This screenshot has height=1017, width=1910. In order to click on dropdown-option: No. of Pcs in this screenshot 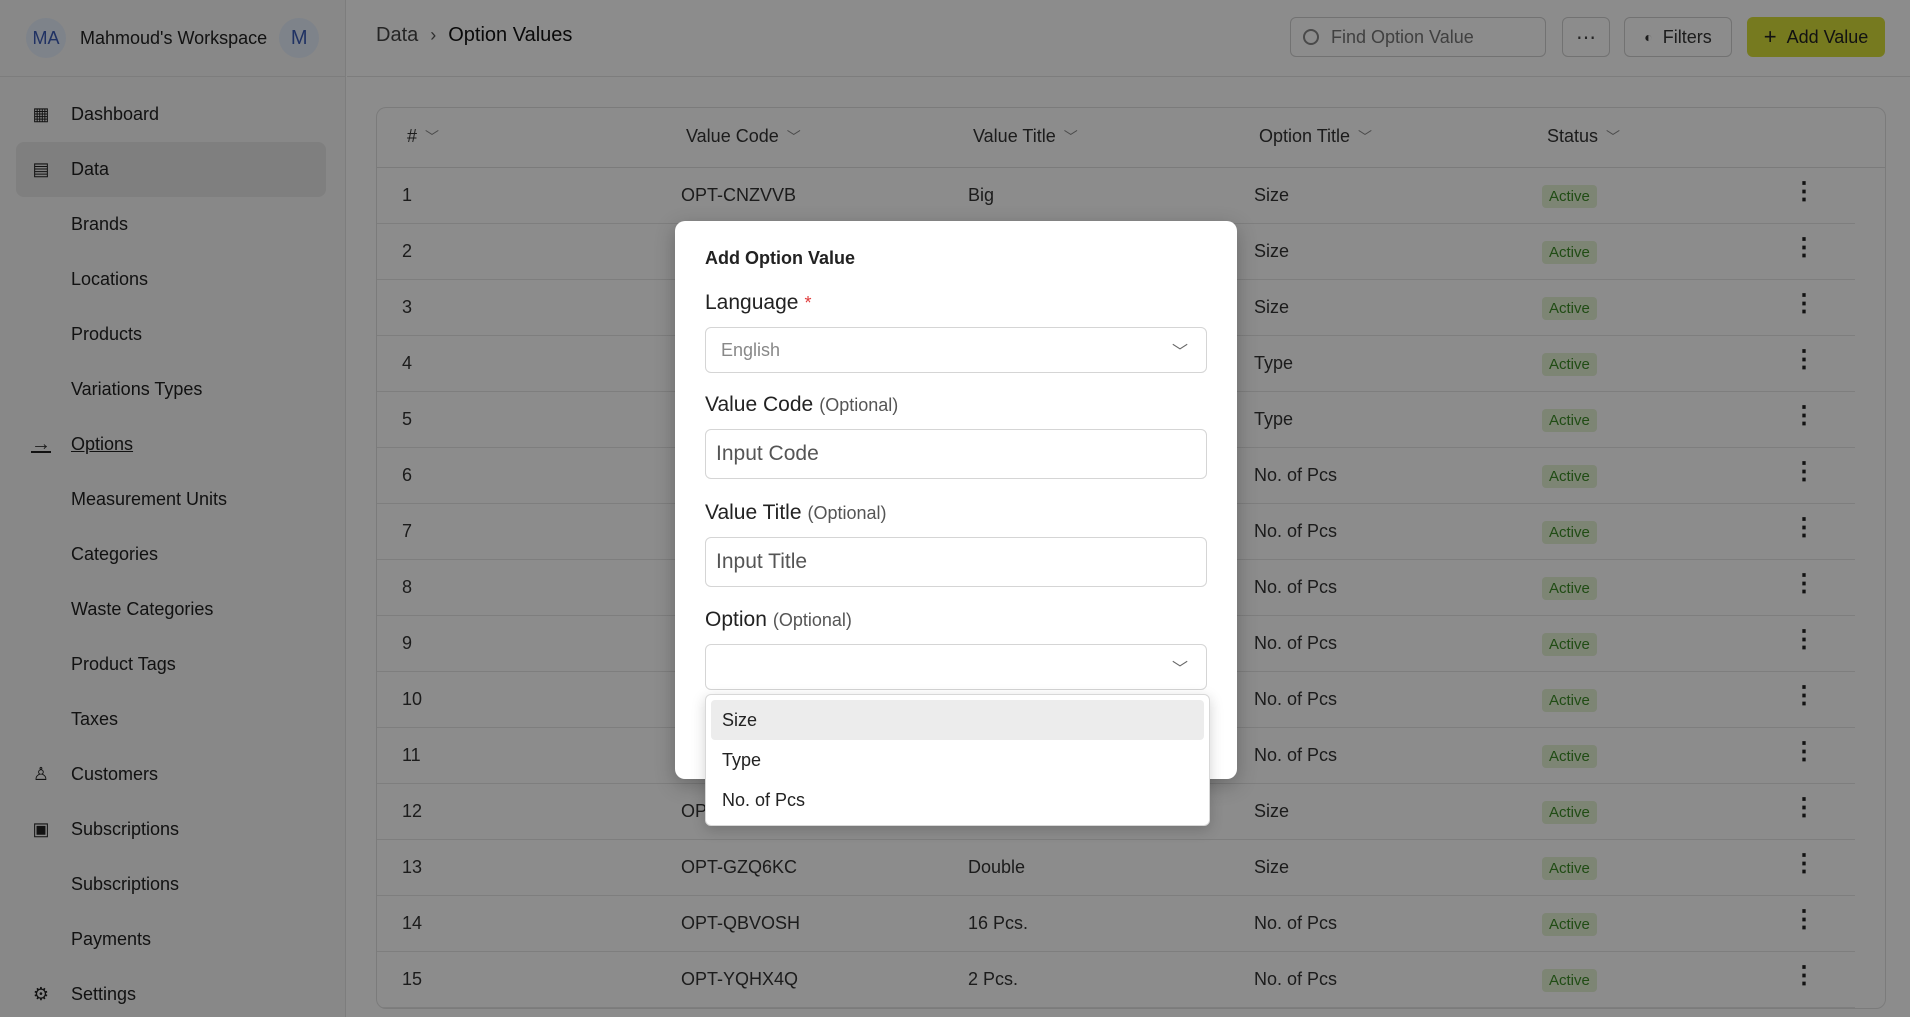, I will do `click(957, 800)`.